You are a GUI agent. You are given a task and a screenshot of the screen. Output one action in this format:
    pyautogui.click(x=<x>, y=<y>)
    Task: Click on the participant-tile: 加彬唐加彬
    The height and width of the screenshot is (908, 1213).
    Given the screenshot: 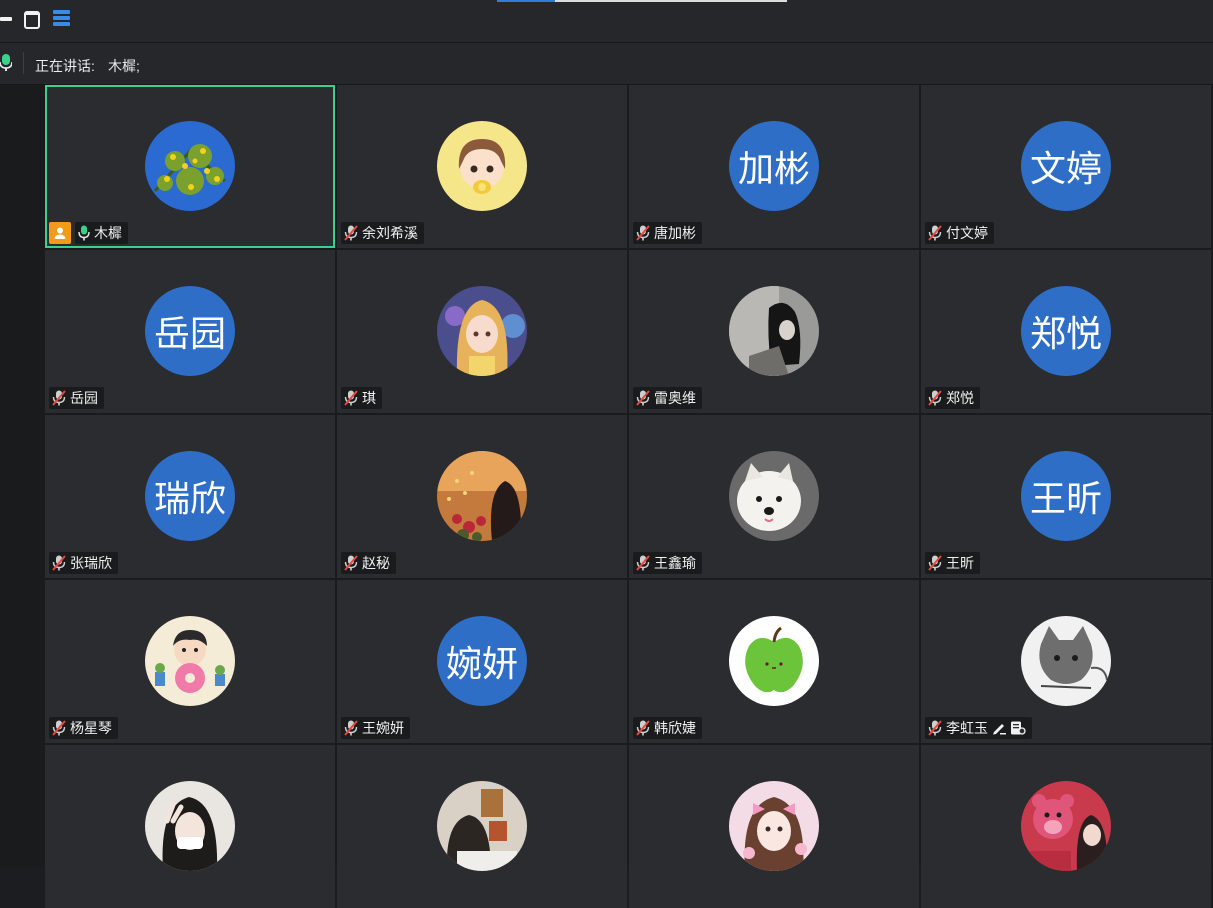 What is the action you would take?
    pyautogui.click(x=774, y=166)
    